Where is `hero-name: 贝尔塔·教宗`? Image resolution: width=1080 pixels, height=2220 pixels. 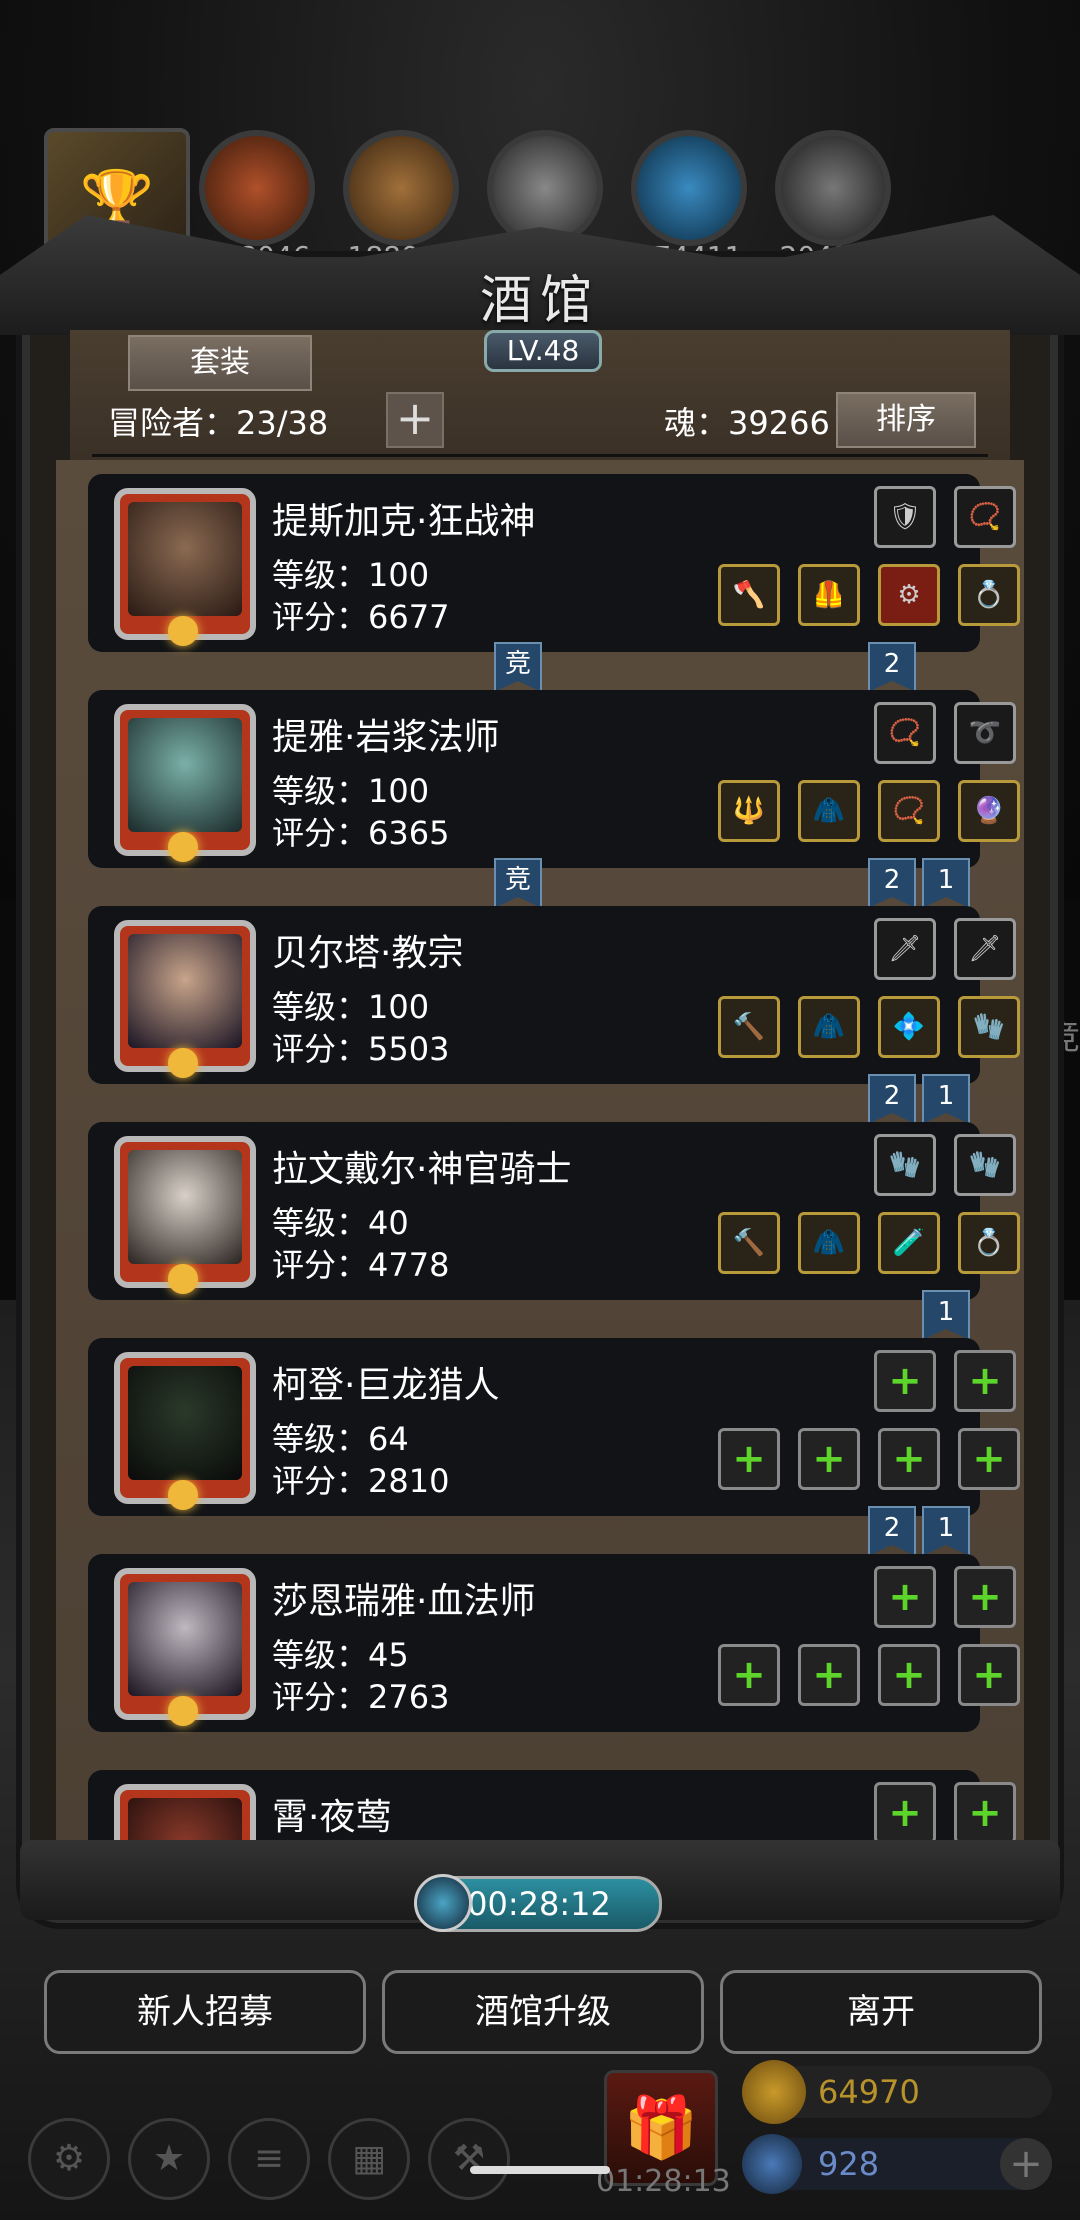
hero-name: 贝尔塔·教宗 is located at coordinates (368, 953).